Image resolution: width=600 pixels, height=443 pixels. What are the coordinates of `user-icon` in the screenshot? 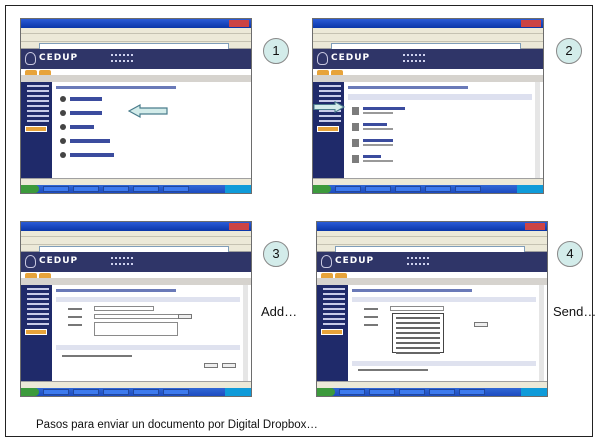 It's located at (63, 141).